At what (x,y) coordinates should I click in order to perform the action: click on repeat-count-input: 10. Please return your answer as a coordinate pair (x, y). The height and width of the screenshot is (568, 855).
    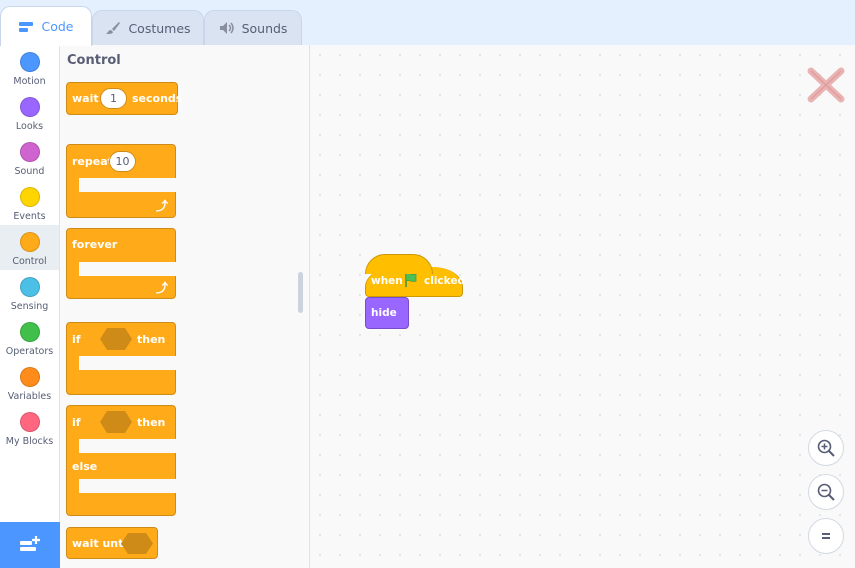
    Looking at the image, I should click on (122, 161).